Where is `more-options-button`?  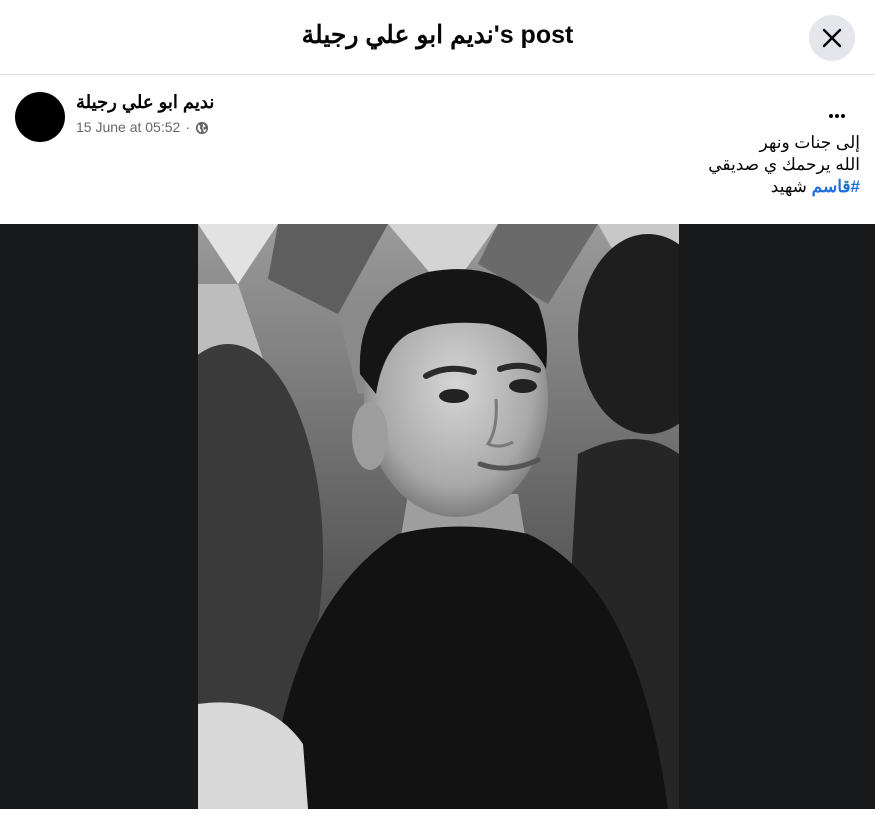
more-options-button is located at coordinates (837, 116).